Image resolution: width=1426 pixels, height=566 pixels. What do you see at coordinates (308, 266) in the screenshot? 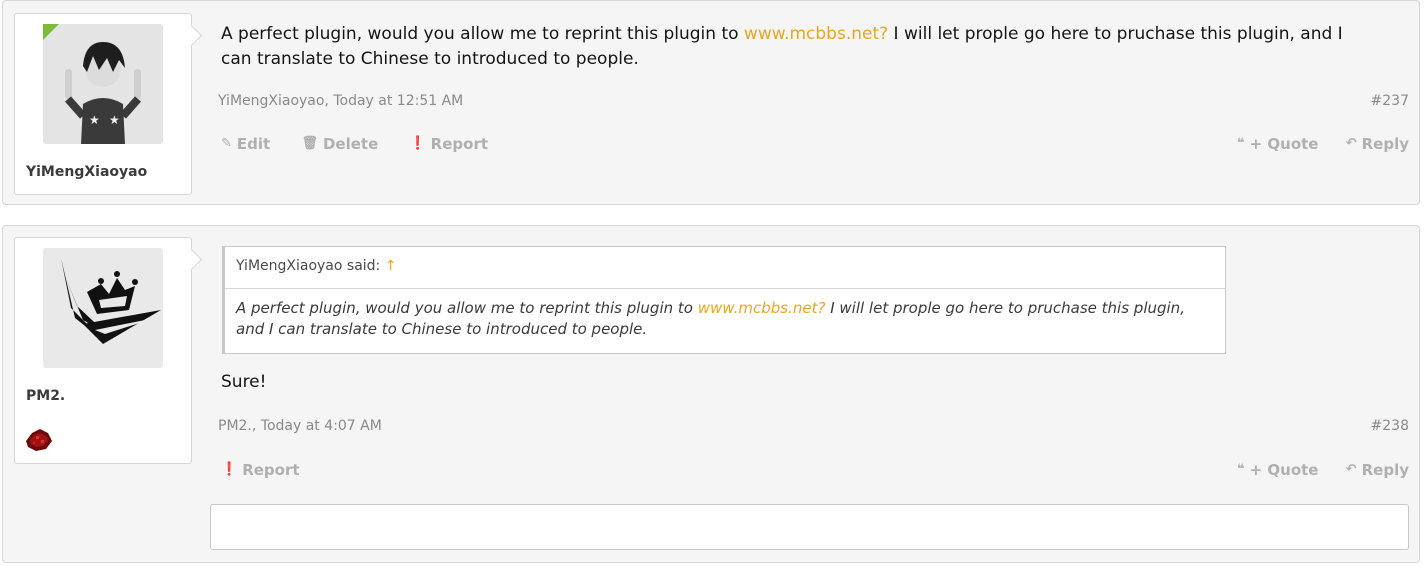
I see `quote-author: YiMengXiaoyao said:` at bounding box center [308, 266].